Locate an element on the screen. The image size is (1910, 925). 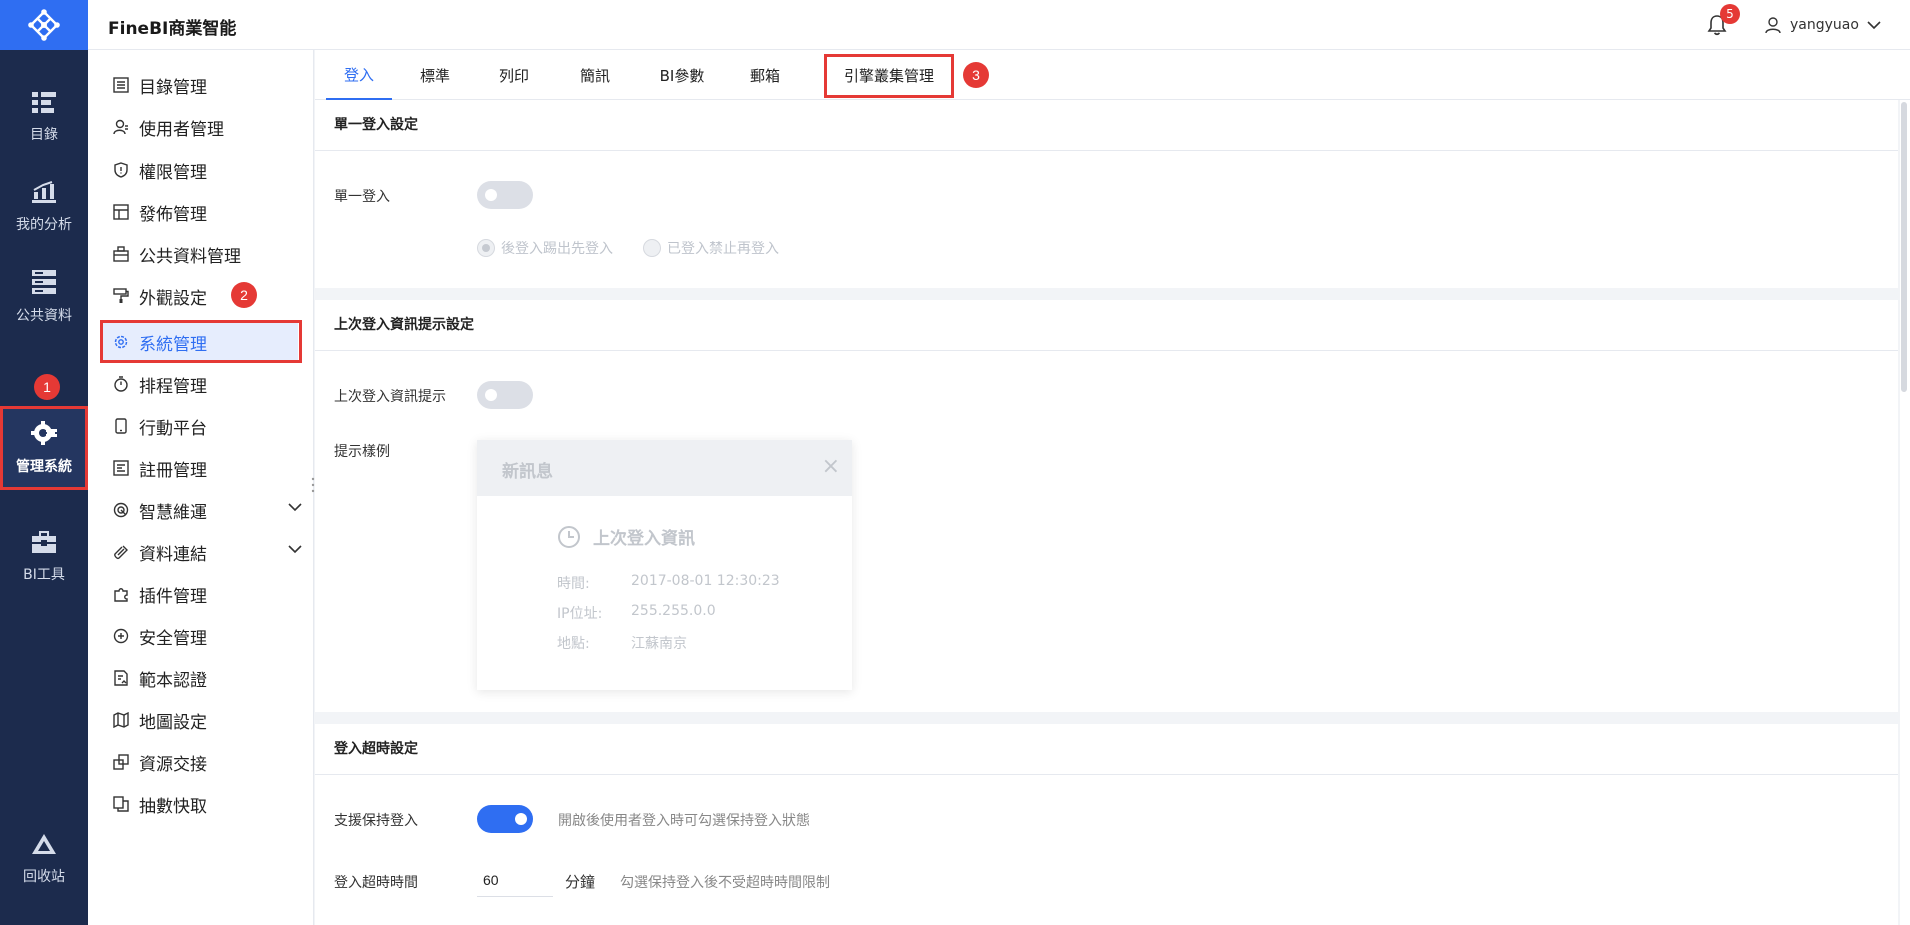
app-logo is located at coordinates (44, 25).